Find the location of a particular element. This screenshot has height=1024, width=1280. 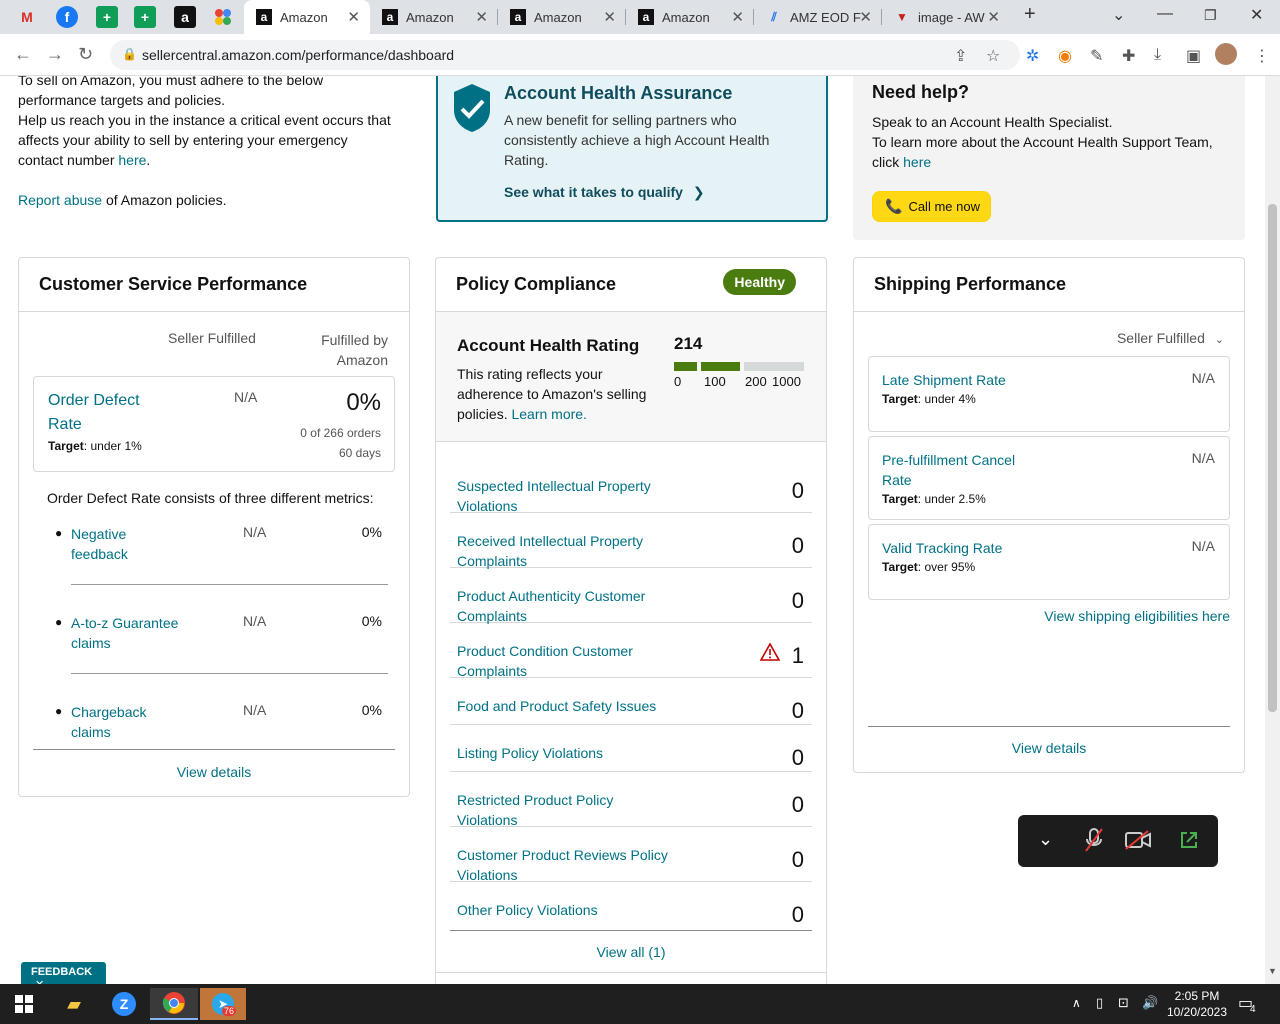

policy-item-row: Product Authenticity Customer Complaints 0 is located at coordinates (631, 597).